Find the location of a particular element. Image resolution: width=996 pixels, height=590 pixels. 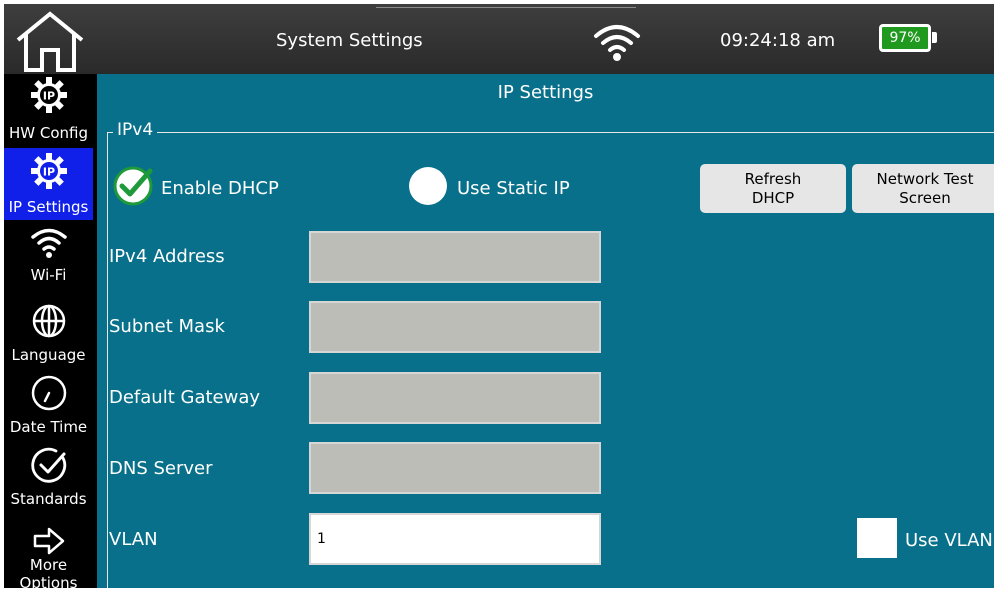

wifi-status-icon is located at coordinates (617, 42).